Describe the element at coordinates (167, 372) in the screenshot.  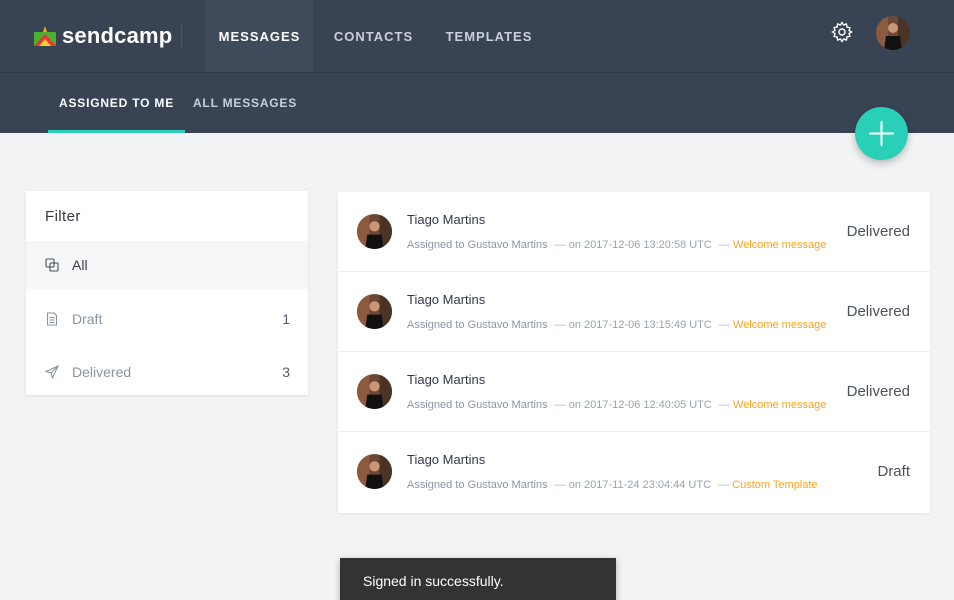
I see `filter-item-delivered: Delivered 3` at that location.